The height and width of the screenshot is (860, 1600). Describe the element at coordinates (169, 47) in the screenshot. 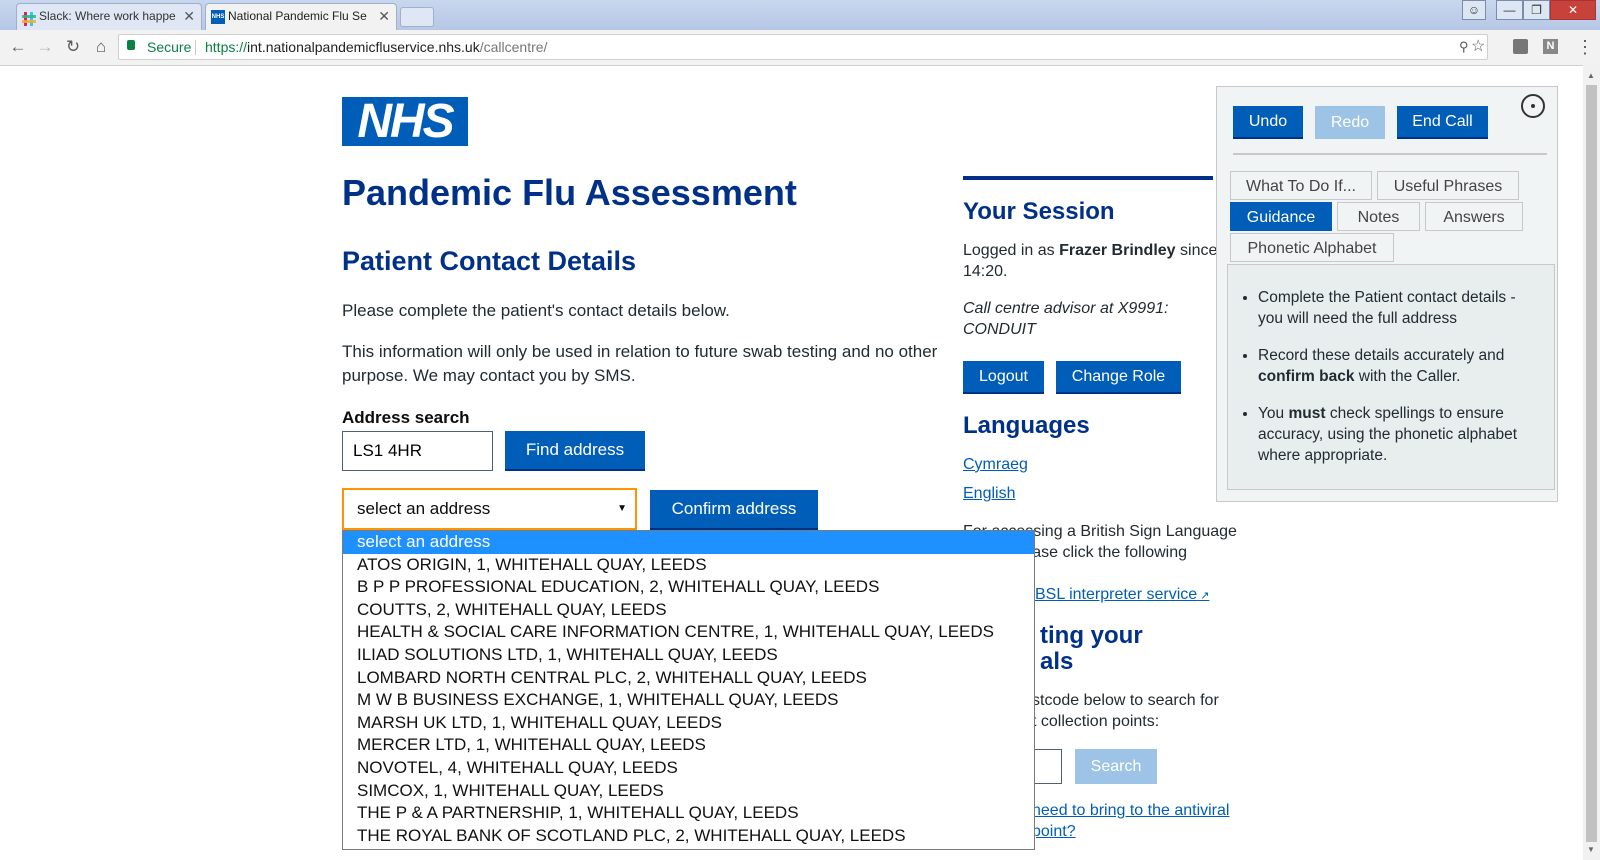

I see `secure-label: Secure` at that location.